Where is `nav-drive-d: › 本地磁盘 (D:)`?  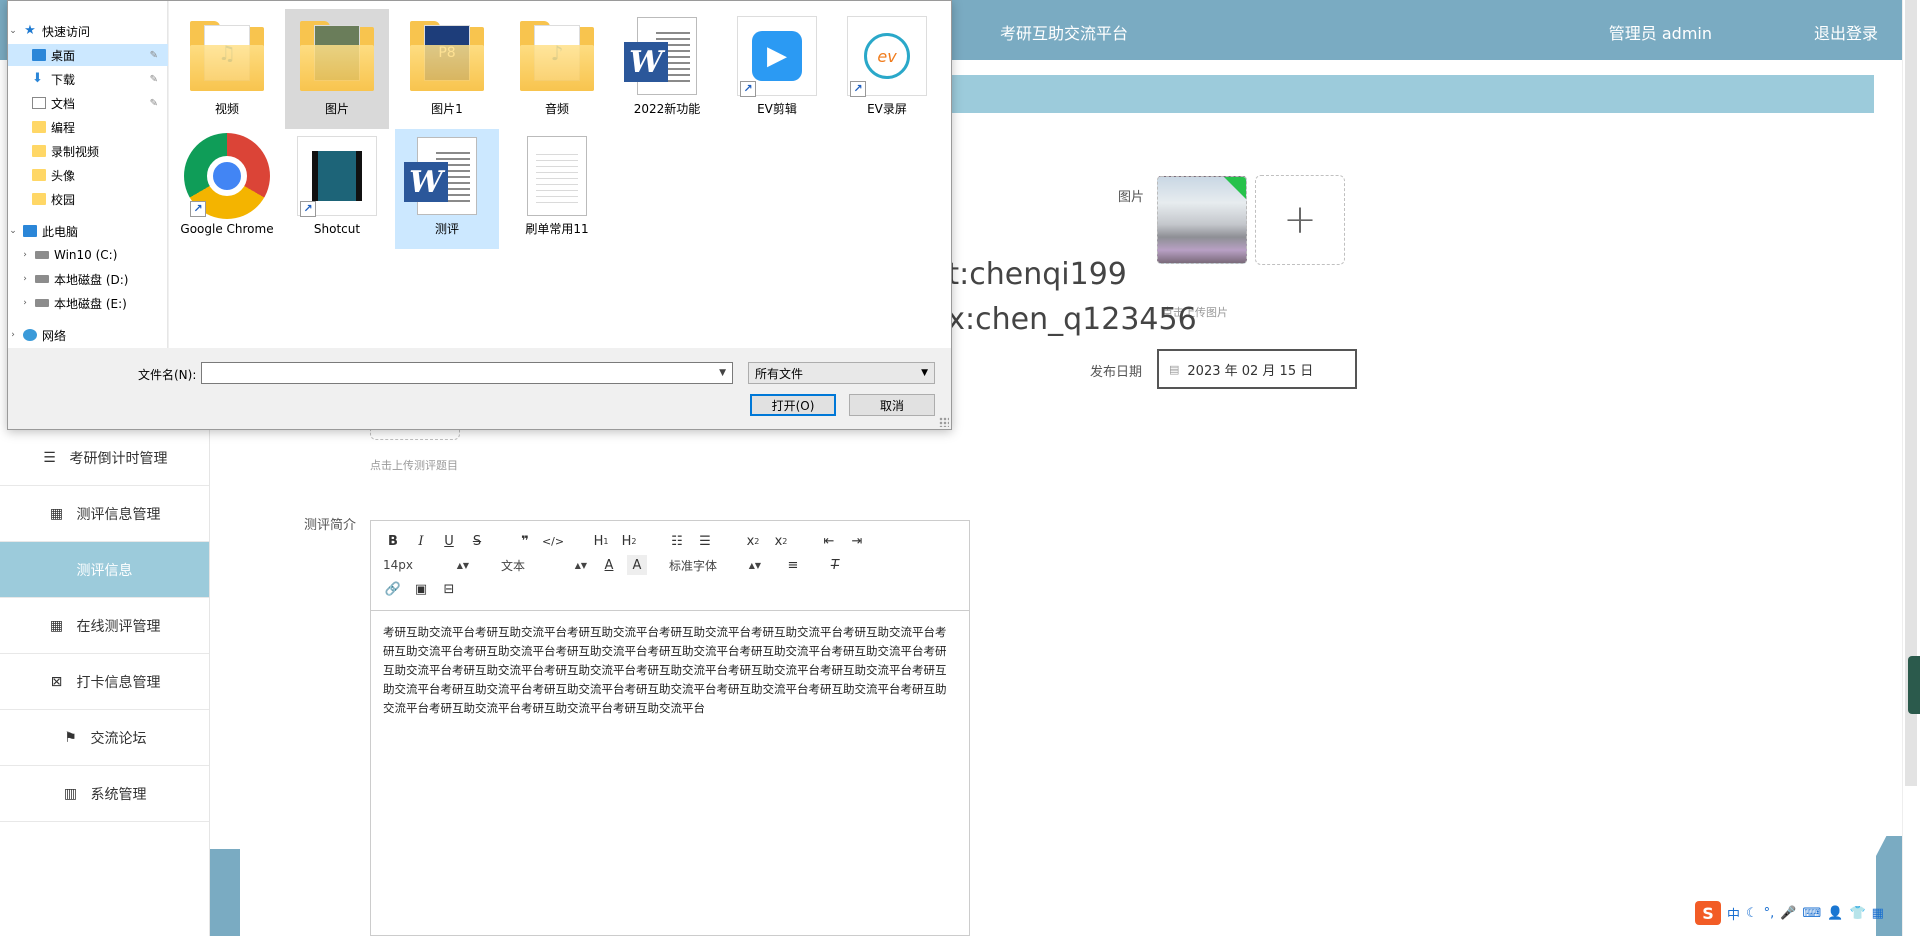
nav-drive-d: › 本地磁盘 (D:) is located at coordinates (88, 279).